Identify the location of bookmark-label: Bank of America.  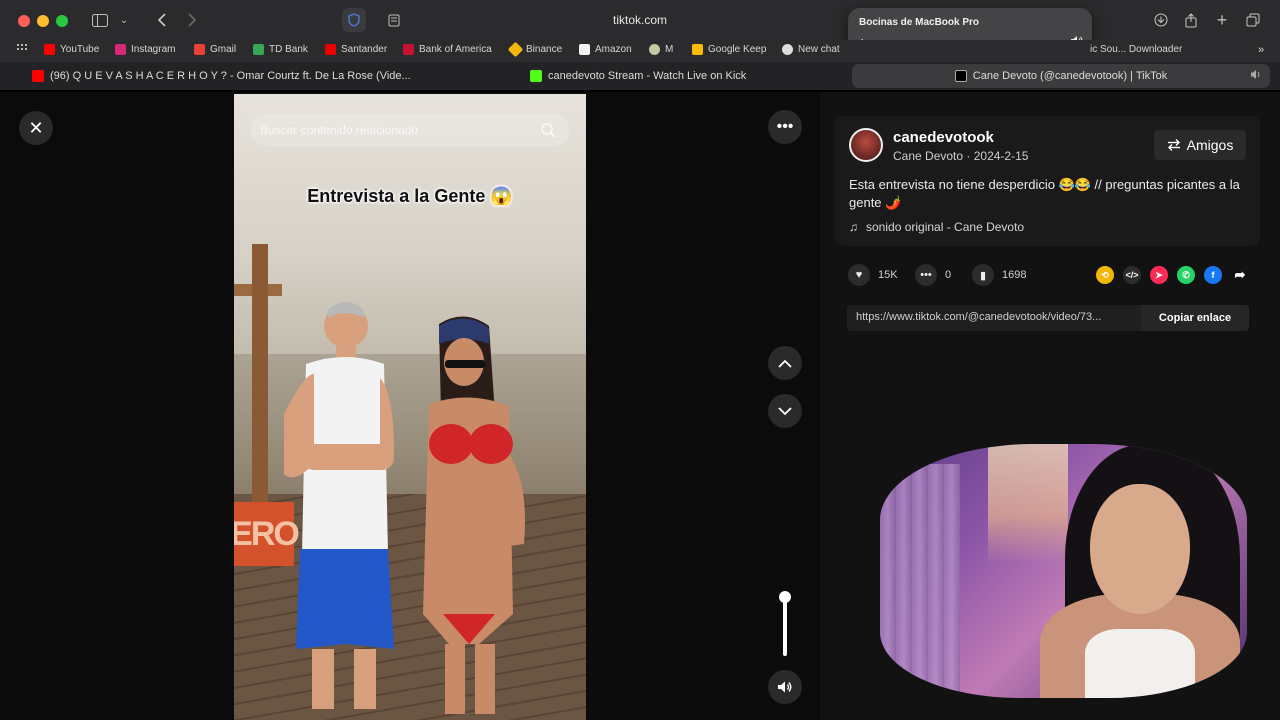
(455, 49).